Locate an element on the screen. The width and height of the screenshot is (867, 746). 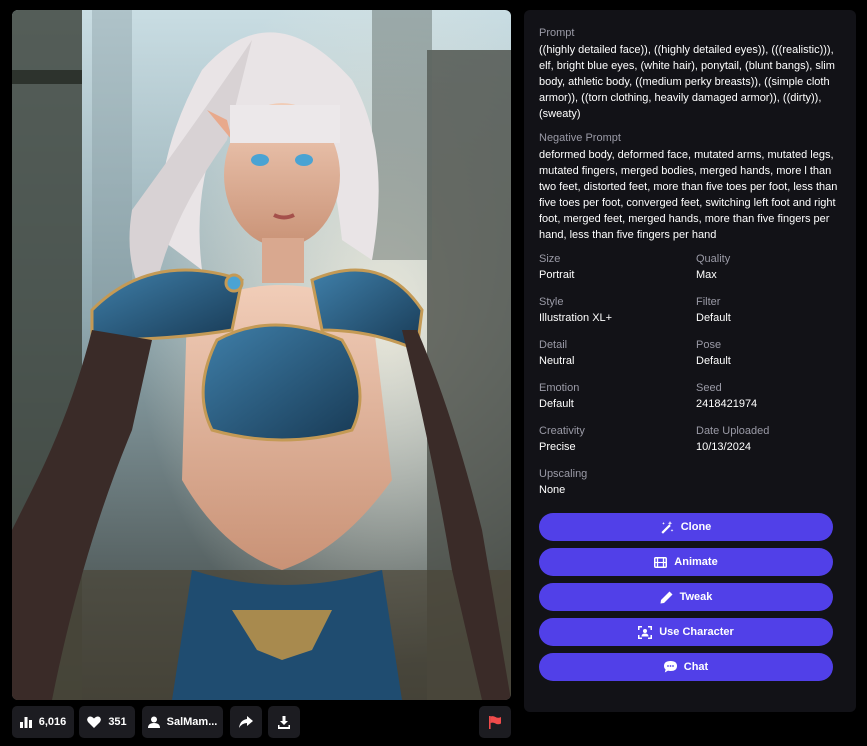
field-upscaling: Upscaling None is located at coordinates (617, 482).